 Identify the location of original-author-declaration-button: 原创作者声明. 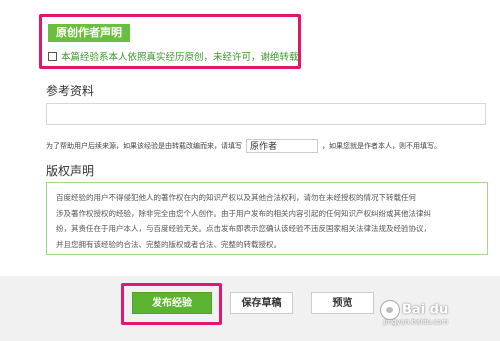
(89, 33).